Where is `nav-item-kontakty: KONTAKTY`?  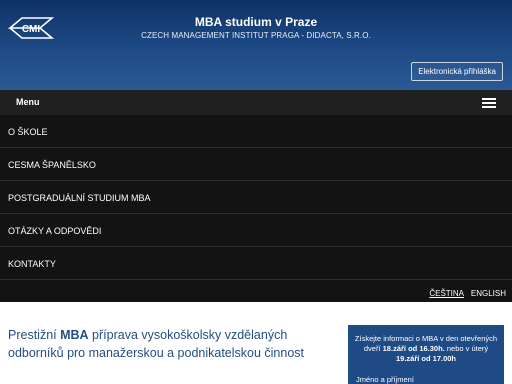
nav-item-kontakty: KONTAKTY is located at coordinates (256, 263).